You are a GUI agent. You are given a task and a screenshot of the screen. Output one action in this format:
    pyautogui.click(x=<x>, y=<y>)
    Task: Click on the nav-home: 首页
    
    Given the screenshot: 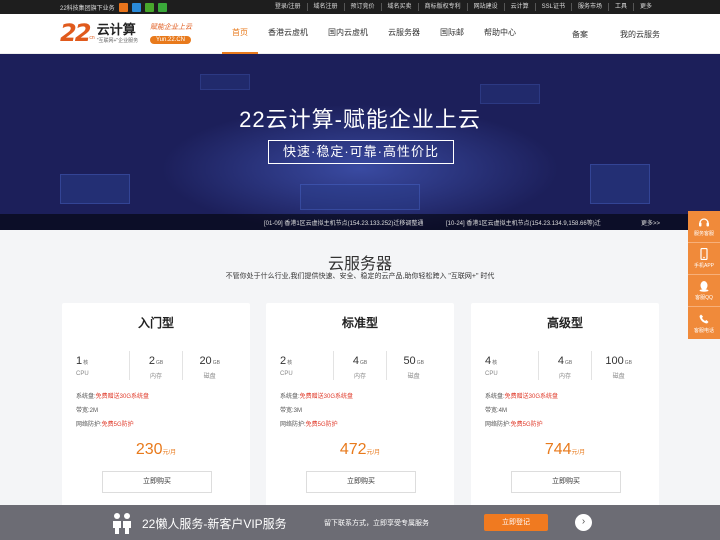 What is the action you would take?
    pyautogui.click(x=240, y=34)
    